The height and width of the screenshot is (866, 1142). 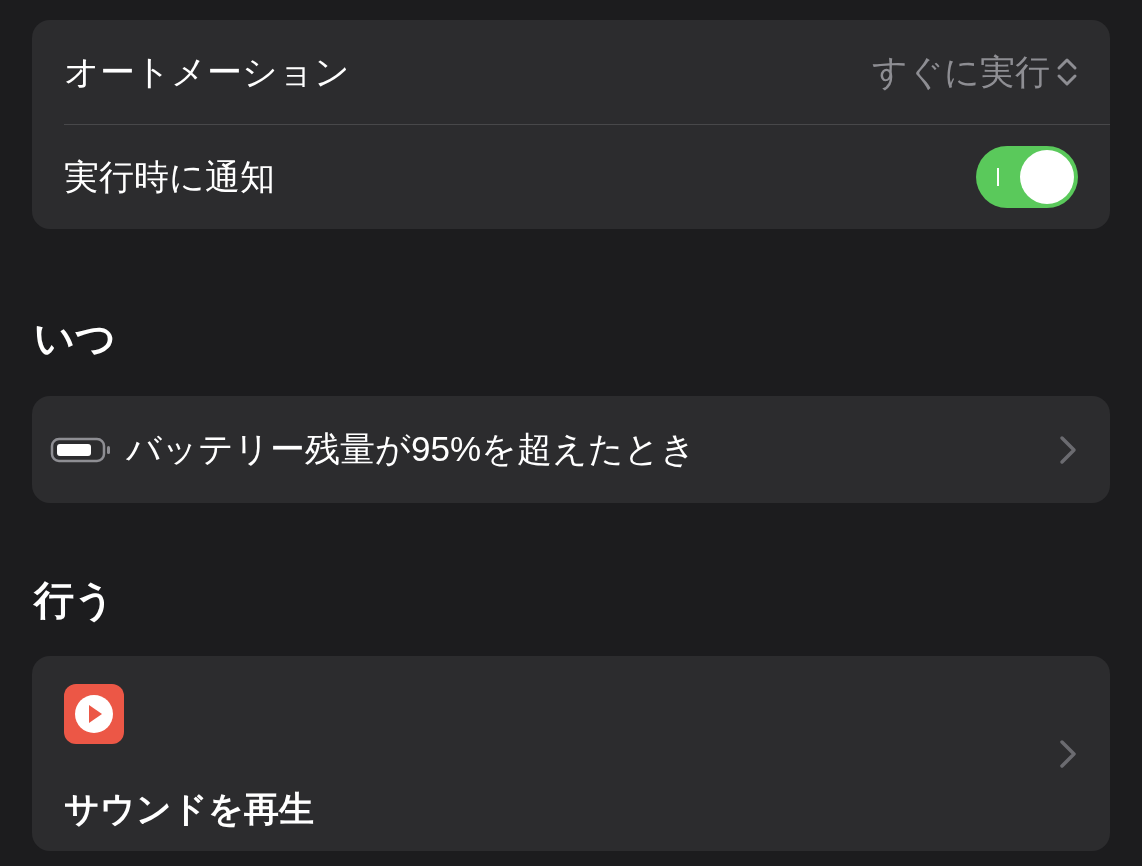 What do you see at coordinates (412, 449) in the screenshot?
I see `trigger-label: バッテリー残量が95%を超えたとき` at bounding box center [412, 449].